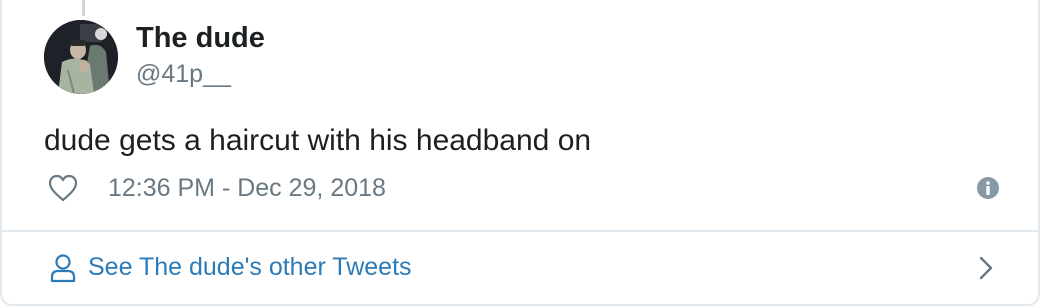  I want to click on avatar, so click(81, 57).